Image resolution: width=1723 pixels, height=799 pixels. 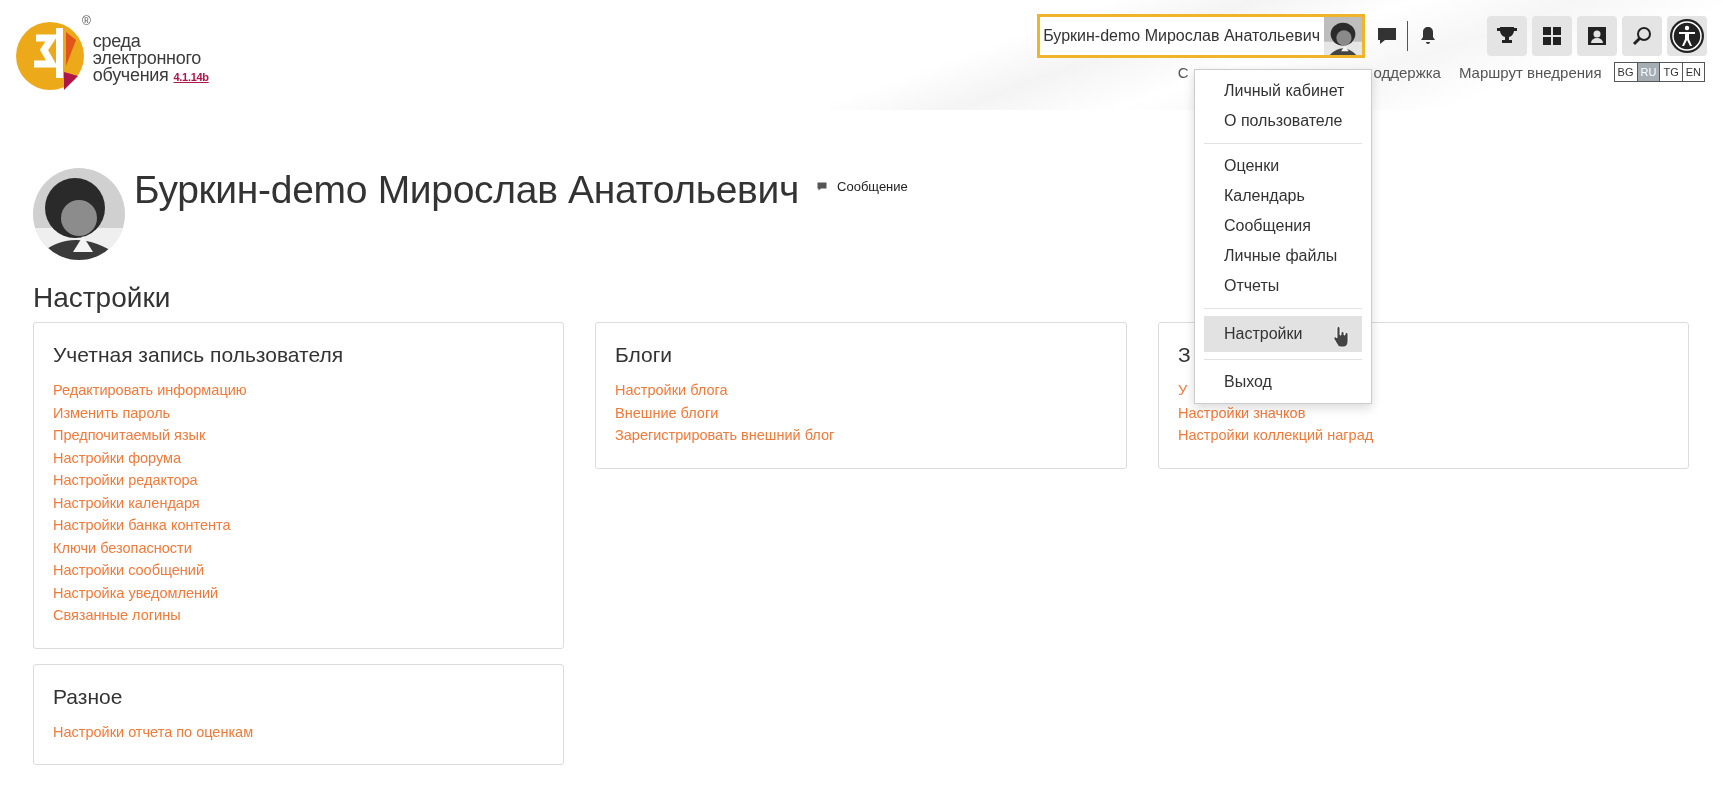 I want to click on menu-item: Личные файлы, so click(x=1283, y=256).